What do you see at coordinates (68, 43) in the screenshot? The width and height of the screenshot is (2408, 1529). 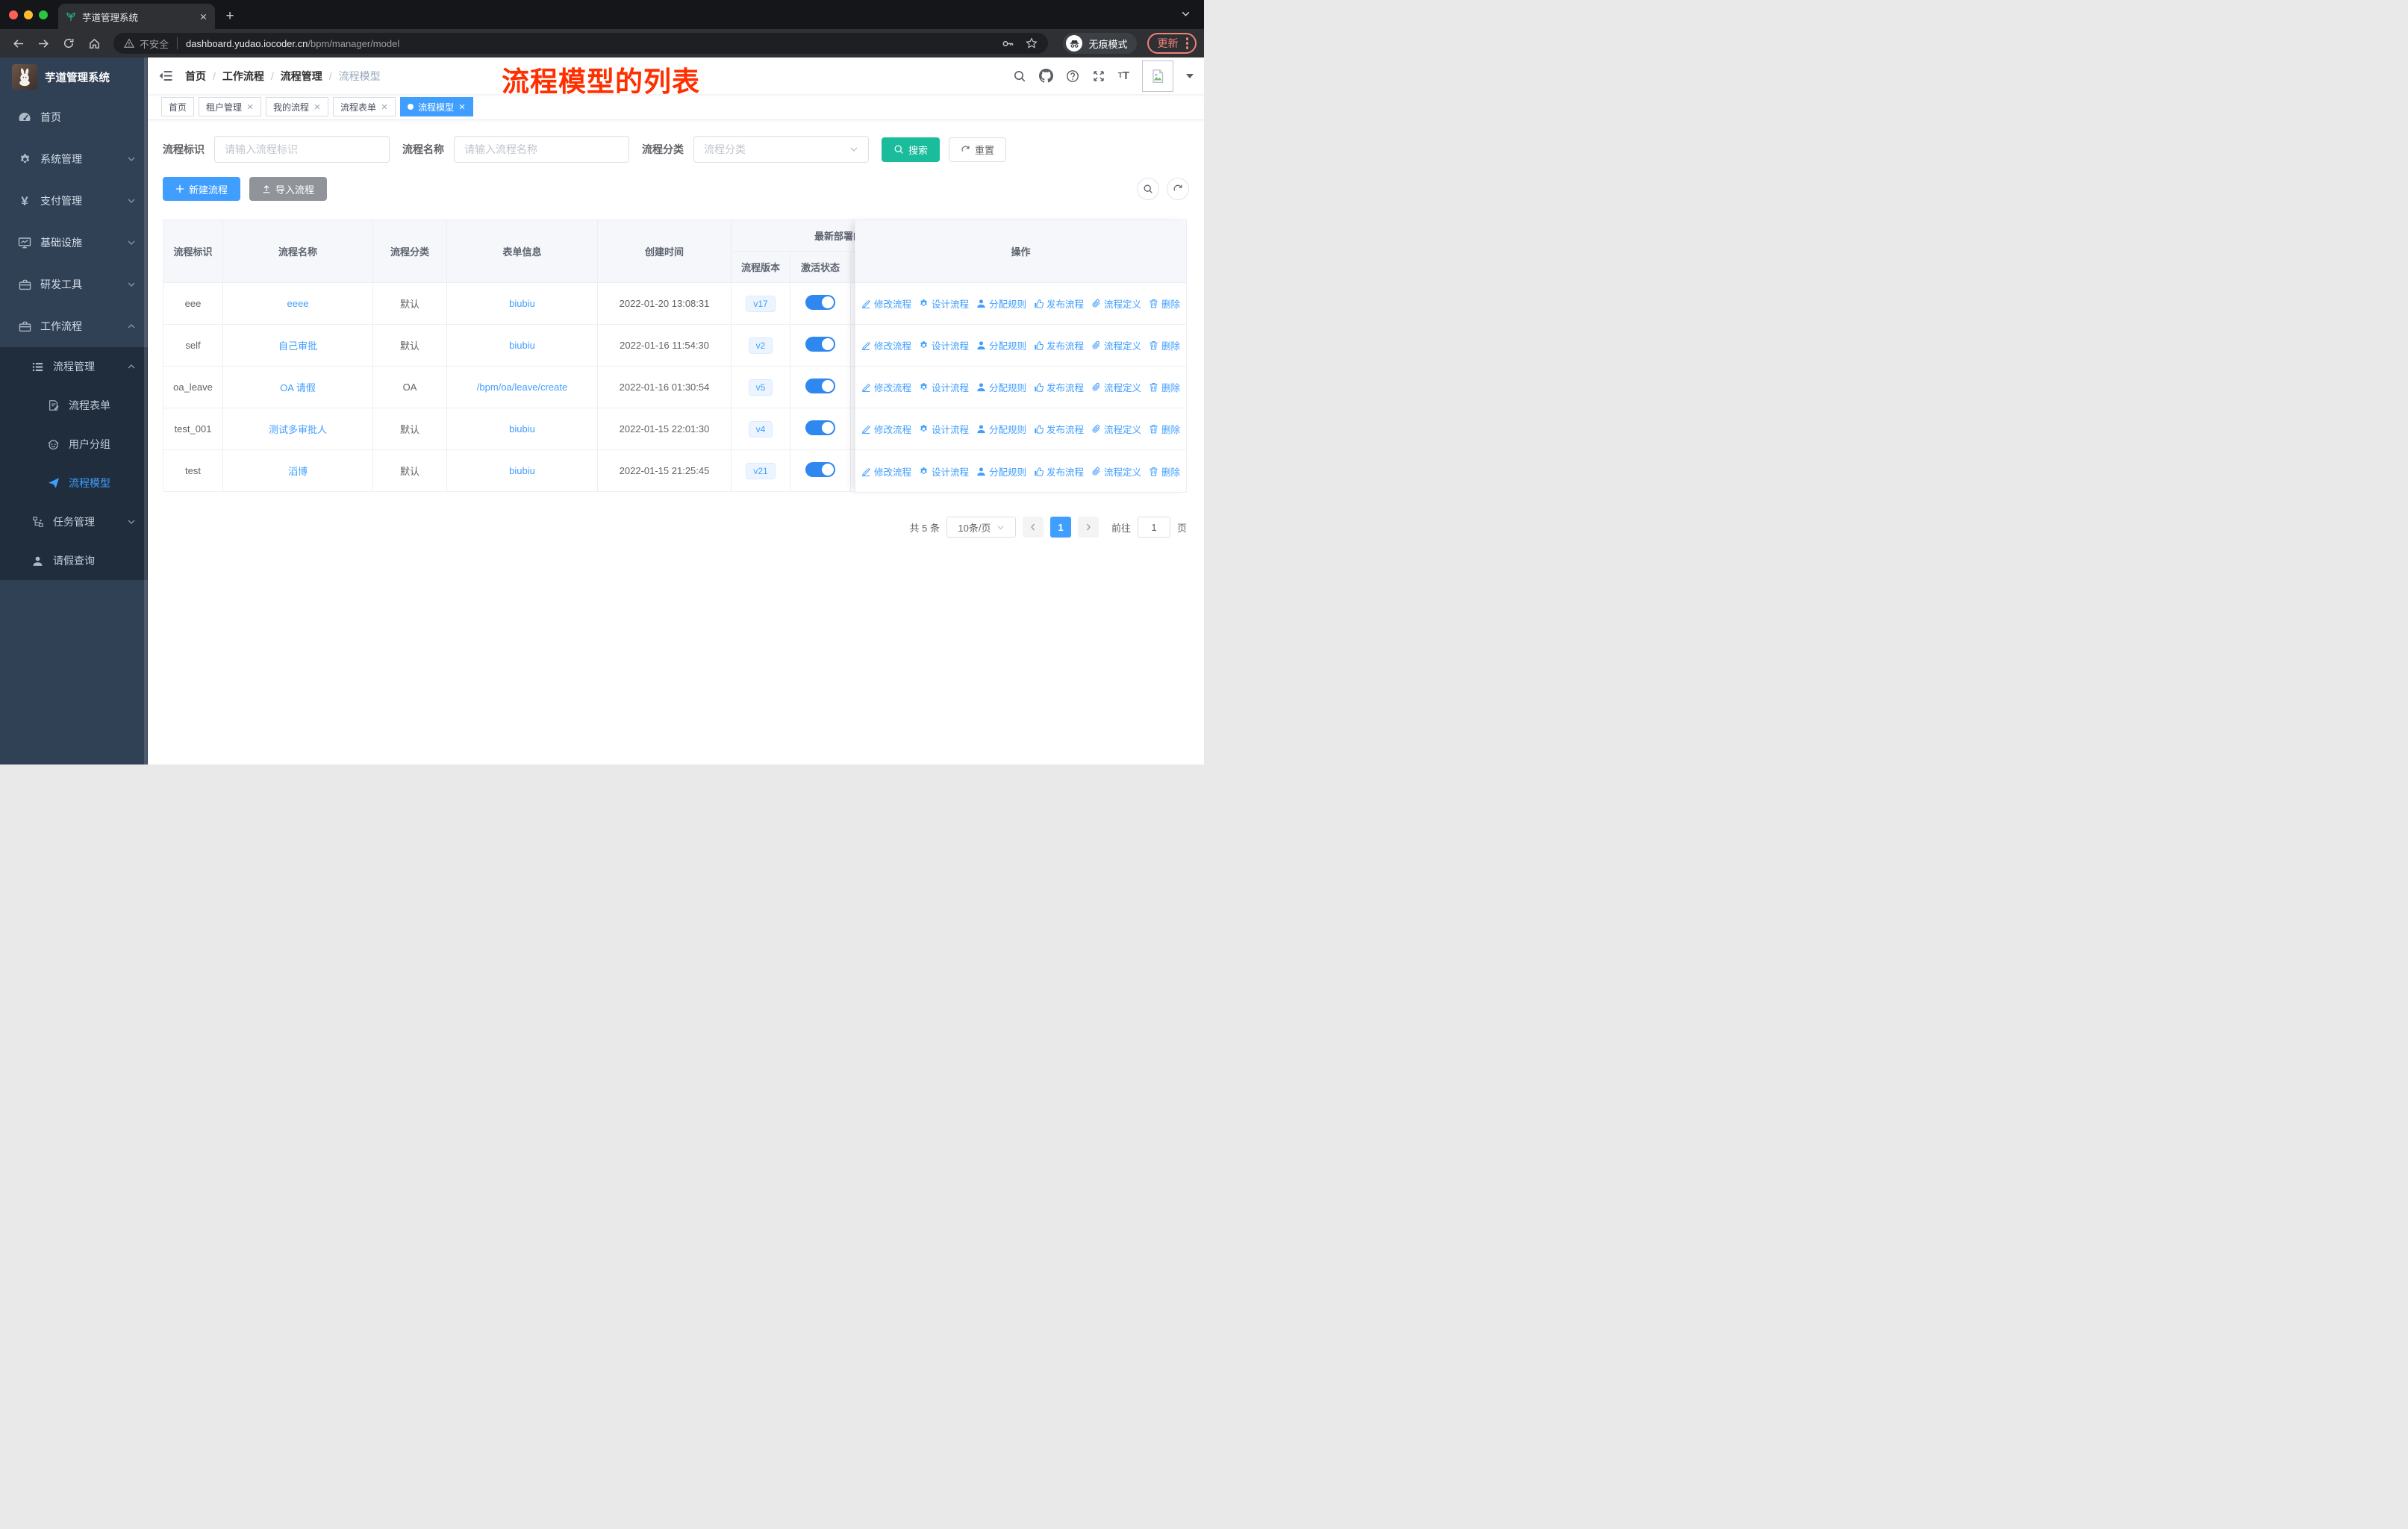 I see `reload-button` at bounding box center [68, 43].